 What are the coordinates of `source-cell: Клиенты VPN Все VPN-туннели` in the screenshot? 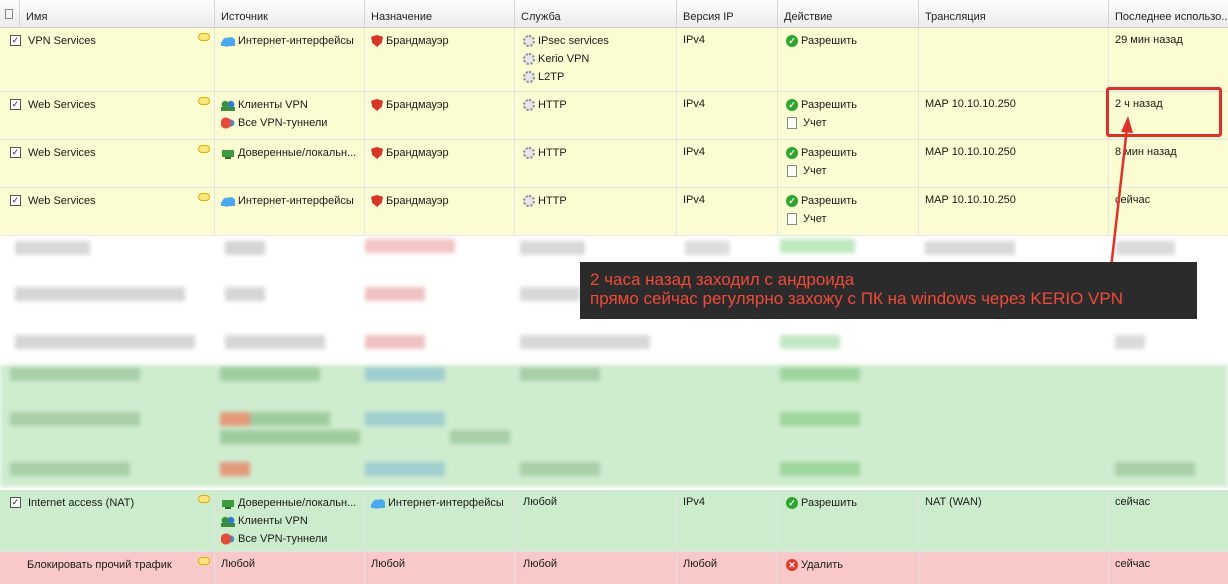 It's located at (290, 115).